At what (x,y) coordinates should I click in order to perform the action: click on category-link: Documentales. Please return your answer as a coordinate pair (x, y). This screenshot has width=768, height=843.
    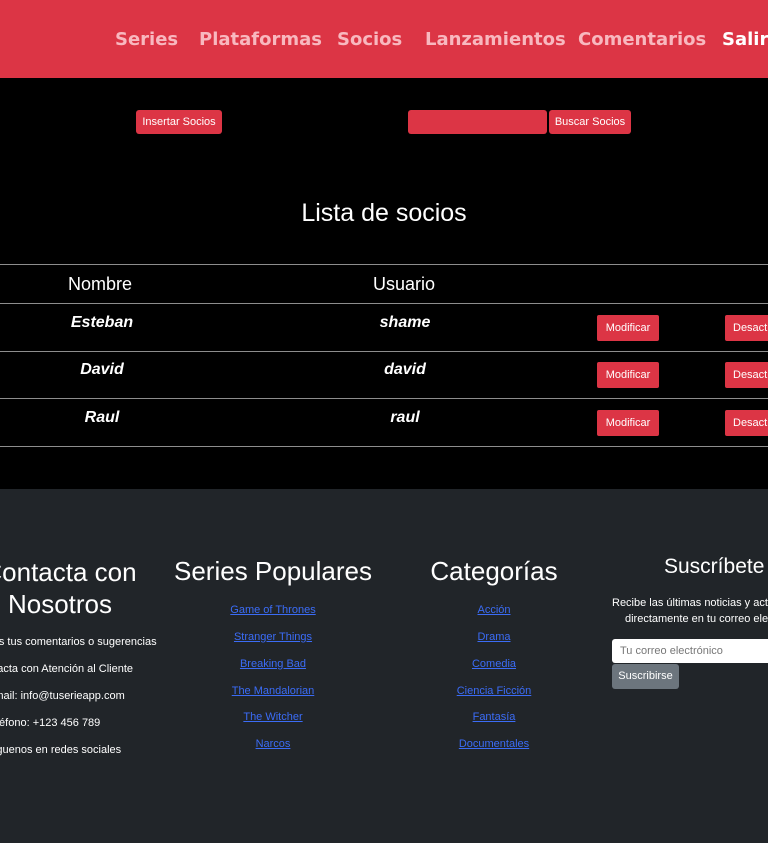
    Looking at the image, I should click on (494, 744).